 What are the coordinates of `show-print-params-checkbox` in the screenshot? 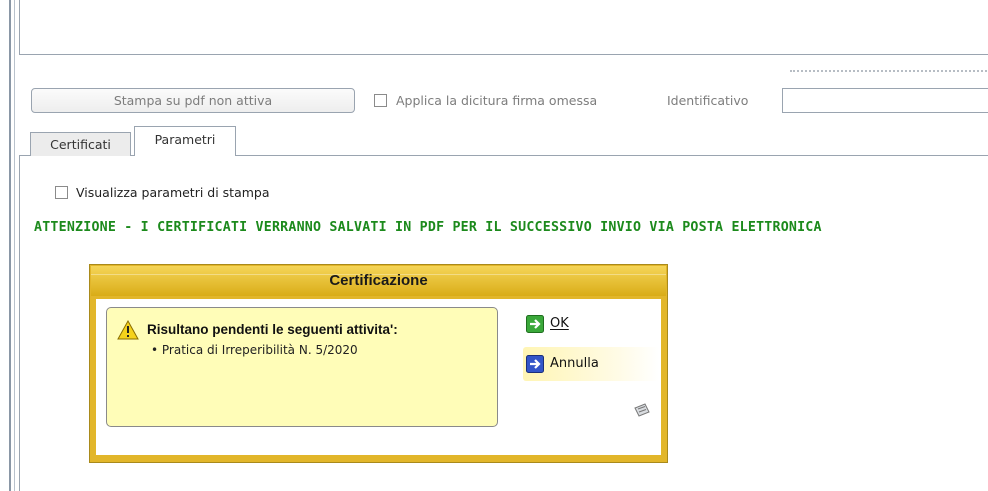 It's located at (61, 192).